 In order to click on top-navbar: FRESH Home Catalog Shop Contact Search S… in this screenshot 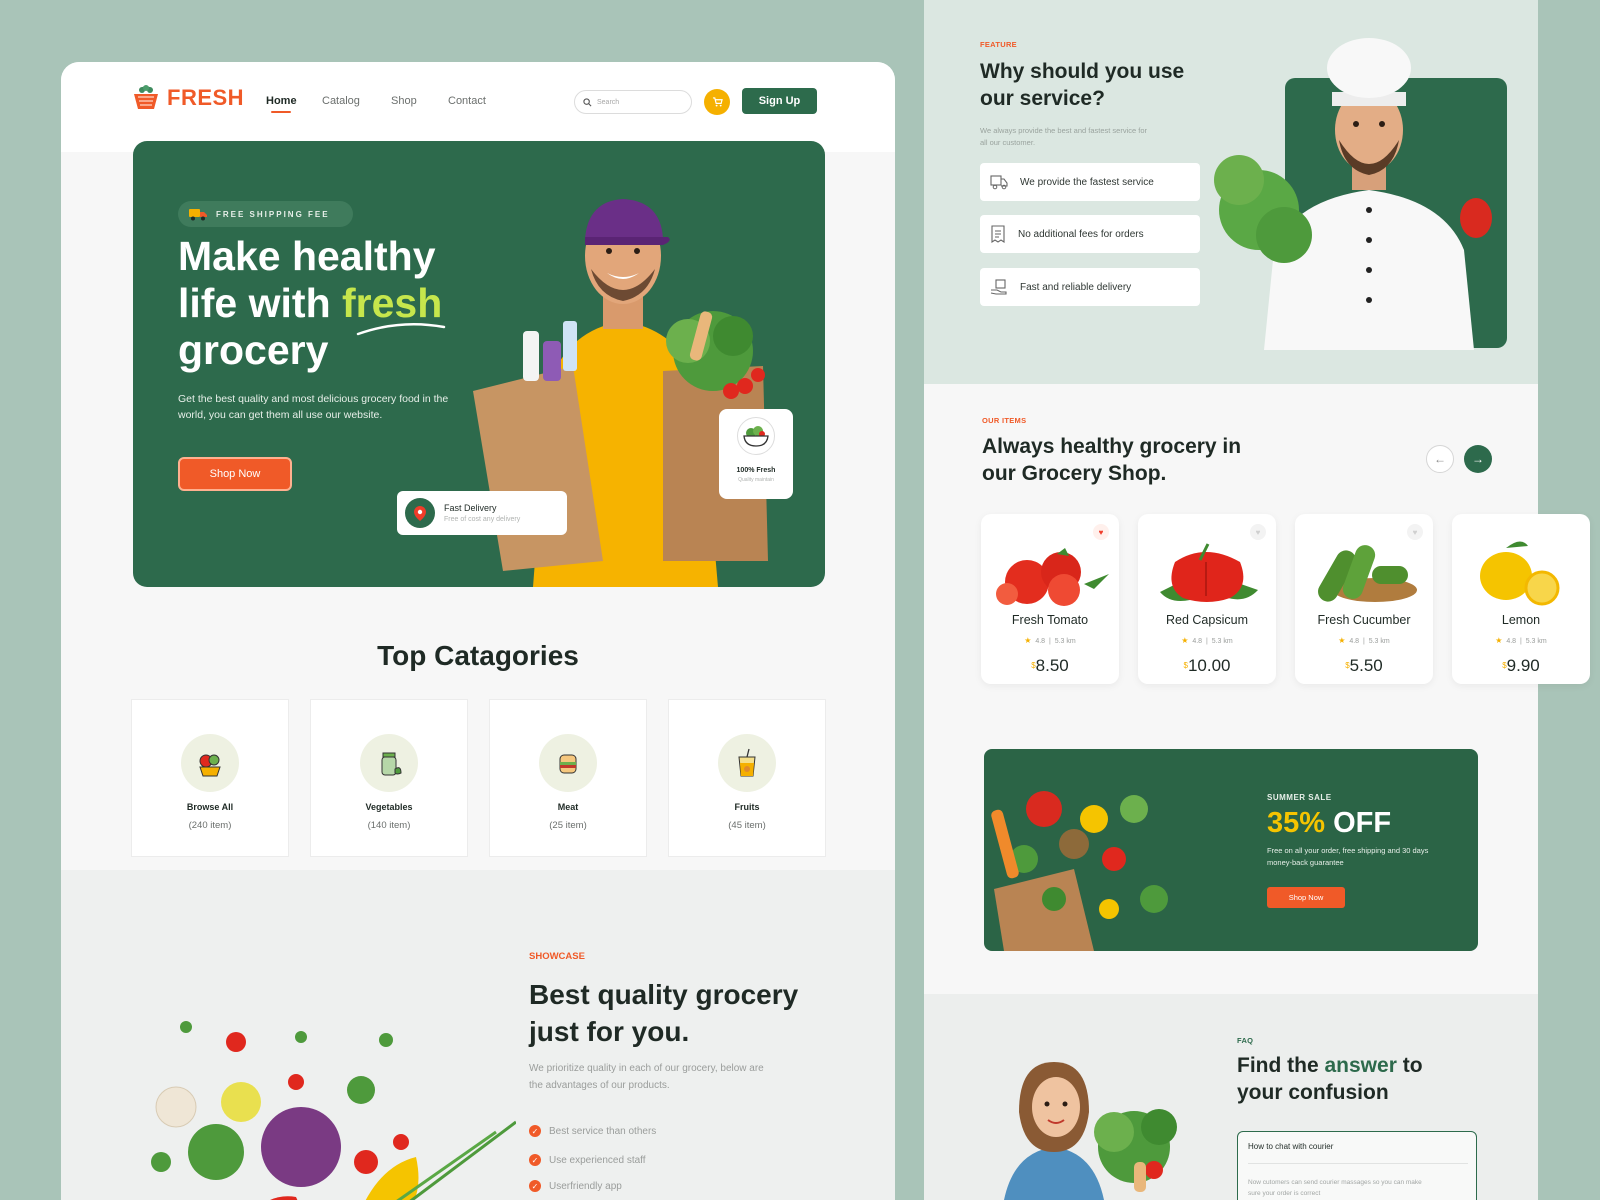, I will do `click(478, 107)`.